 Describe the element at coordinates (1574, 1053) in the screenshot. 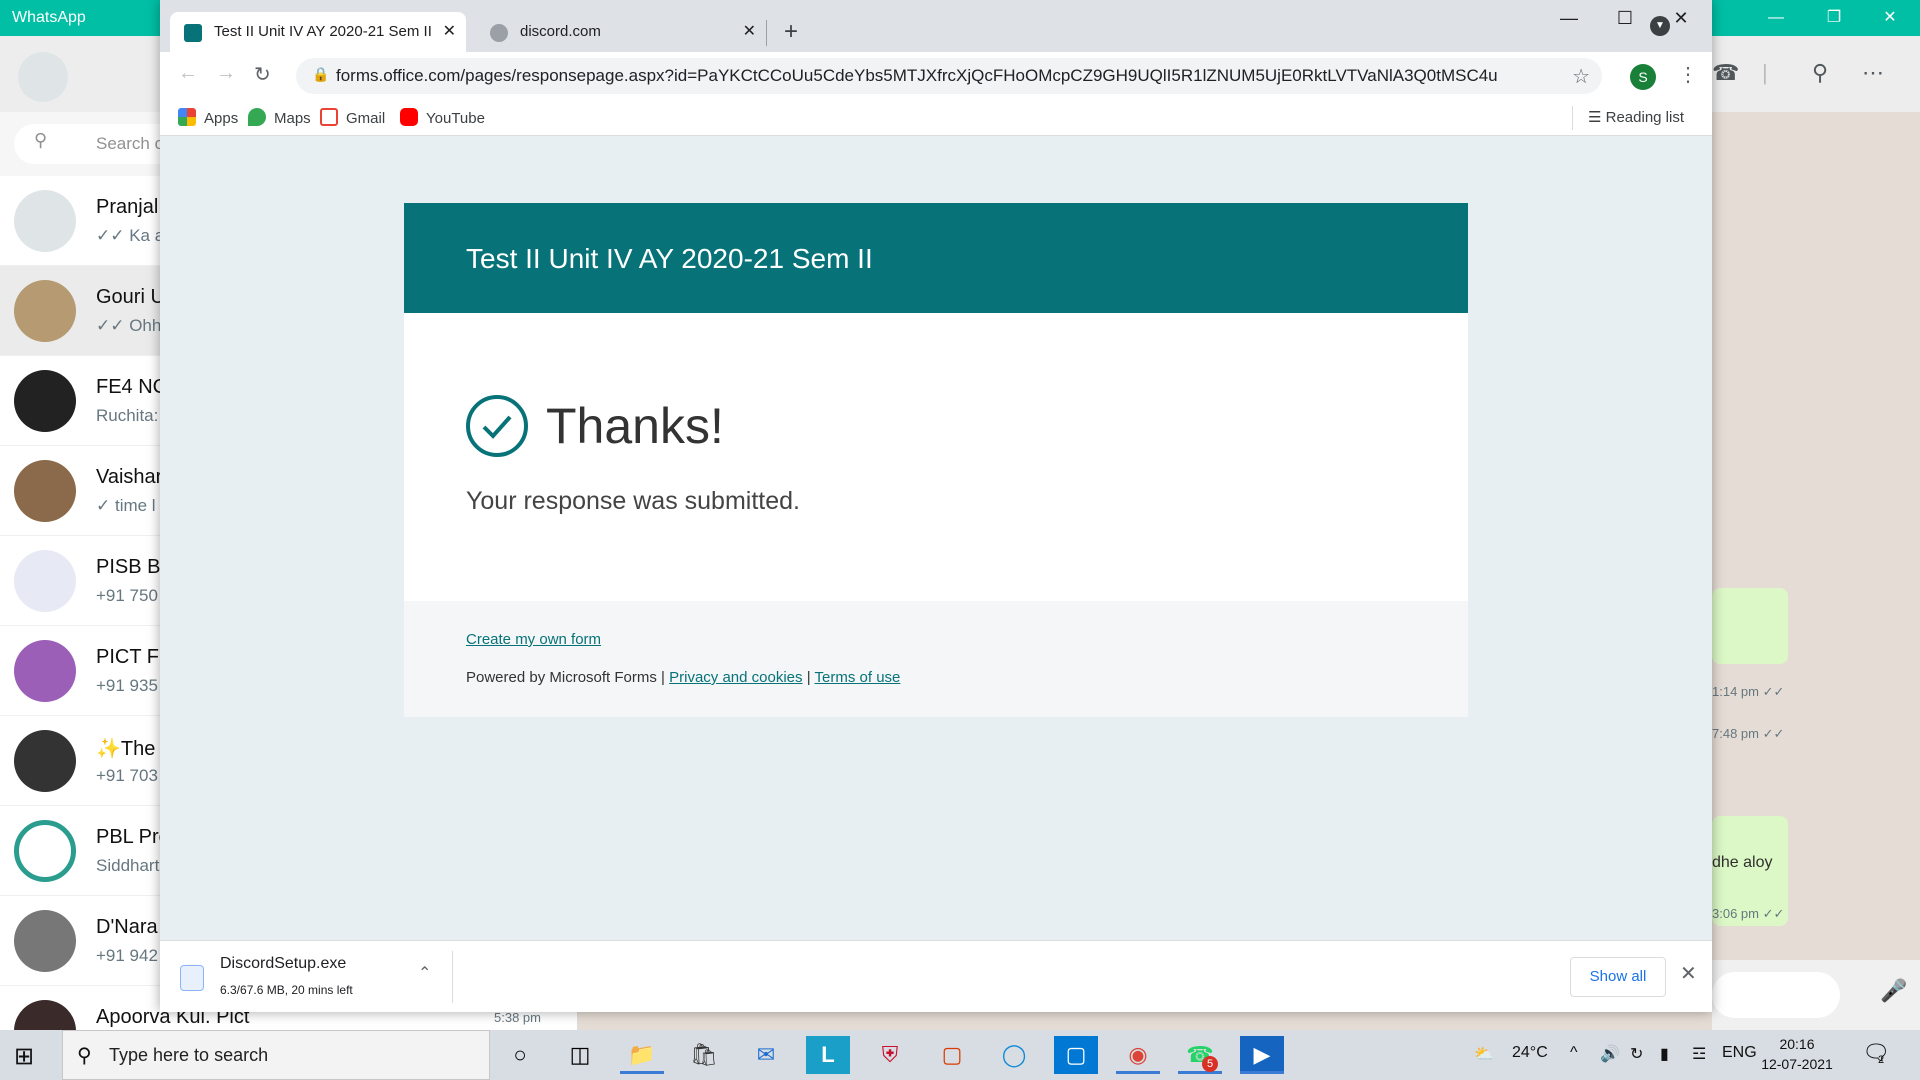

I see `chevron-up-icon: ^` at that location.